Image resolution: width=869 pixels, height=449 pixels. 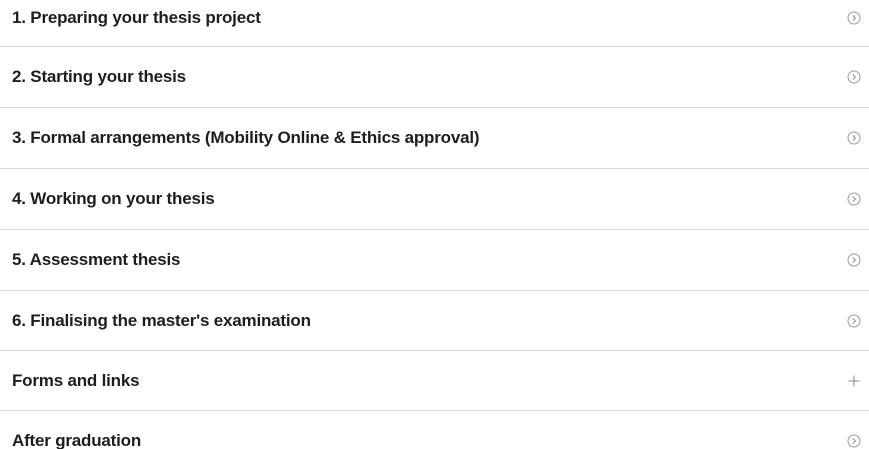 I want to click on accordion-item-assessment-thesis: 5. Assessment thesis, so click(x=434, y=260).